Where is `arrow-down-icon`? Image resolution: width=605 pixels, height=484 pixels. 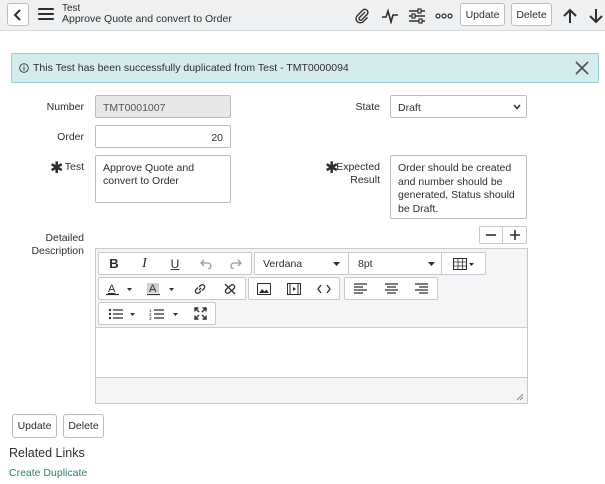 arrow-down-icon is located at coordinates (595, 16).